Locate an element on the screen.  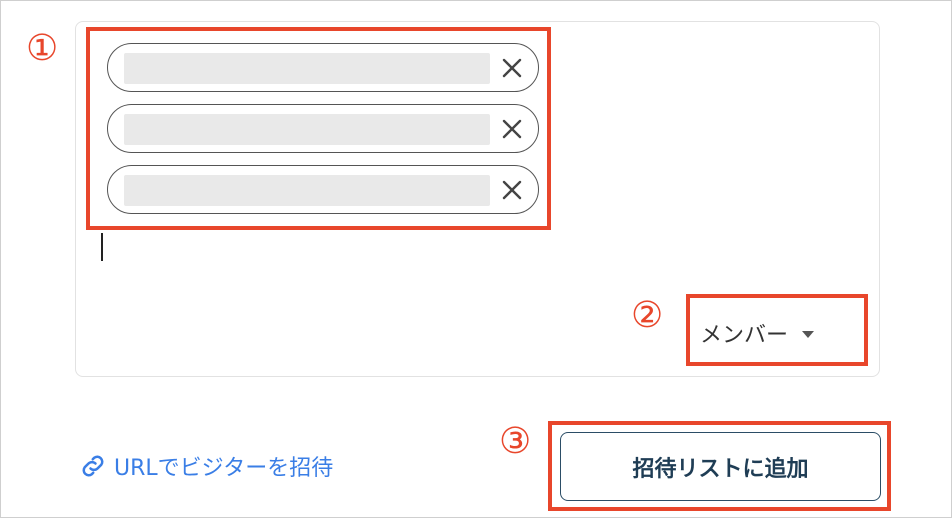
link-icon is located at coordinates (93, 466).